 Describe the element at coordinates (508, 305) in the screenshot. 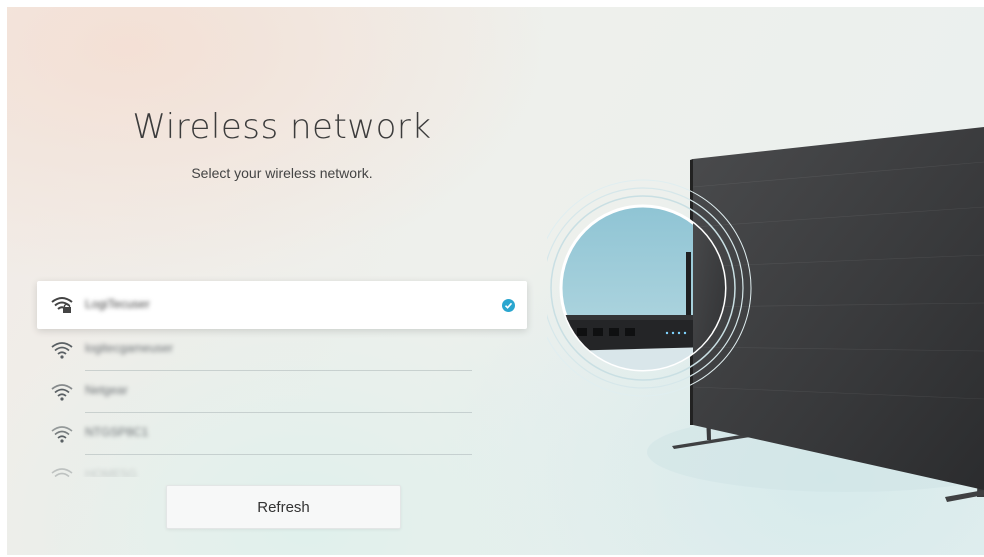

I see `check-icon` at that location.